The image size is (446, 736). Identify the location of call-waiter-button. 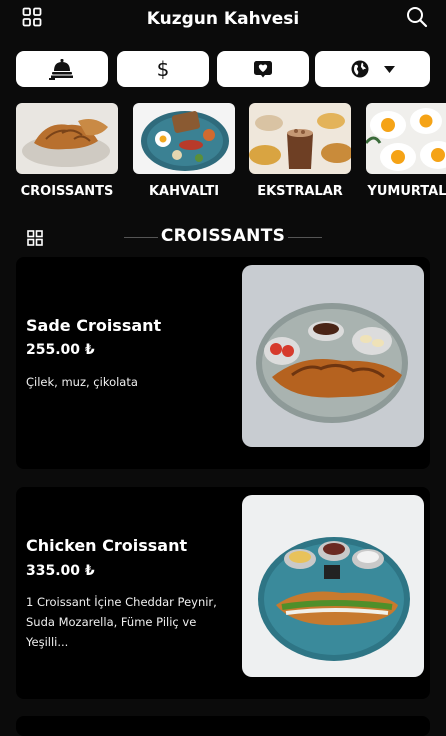
(62, 69).